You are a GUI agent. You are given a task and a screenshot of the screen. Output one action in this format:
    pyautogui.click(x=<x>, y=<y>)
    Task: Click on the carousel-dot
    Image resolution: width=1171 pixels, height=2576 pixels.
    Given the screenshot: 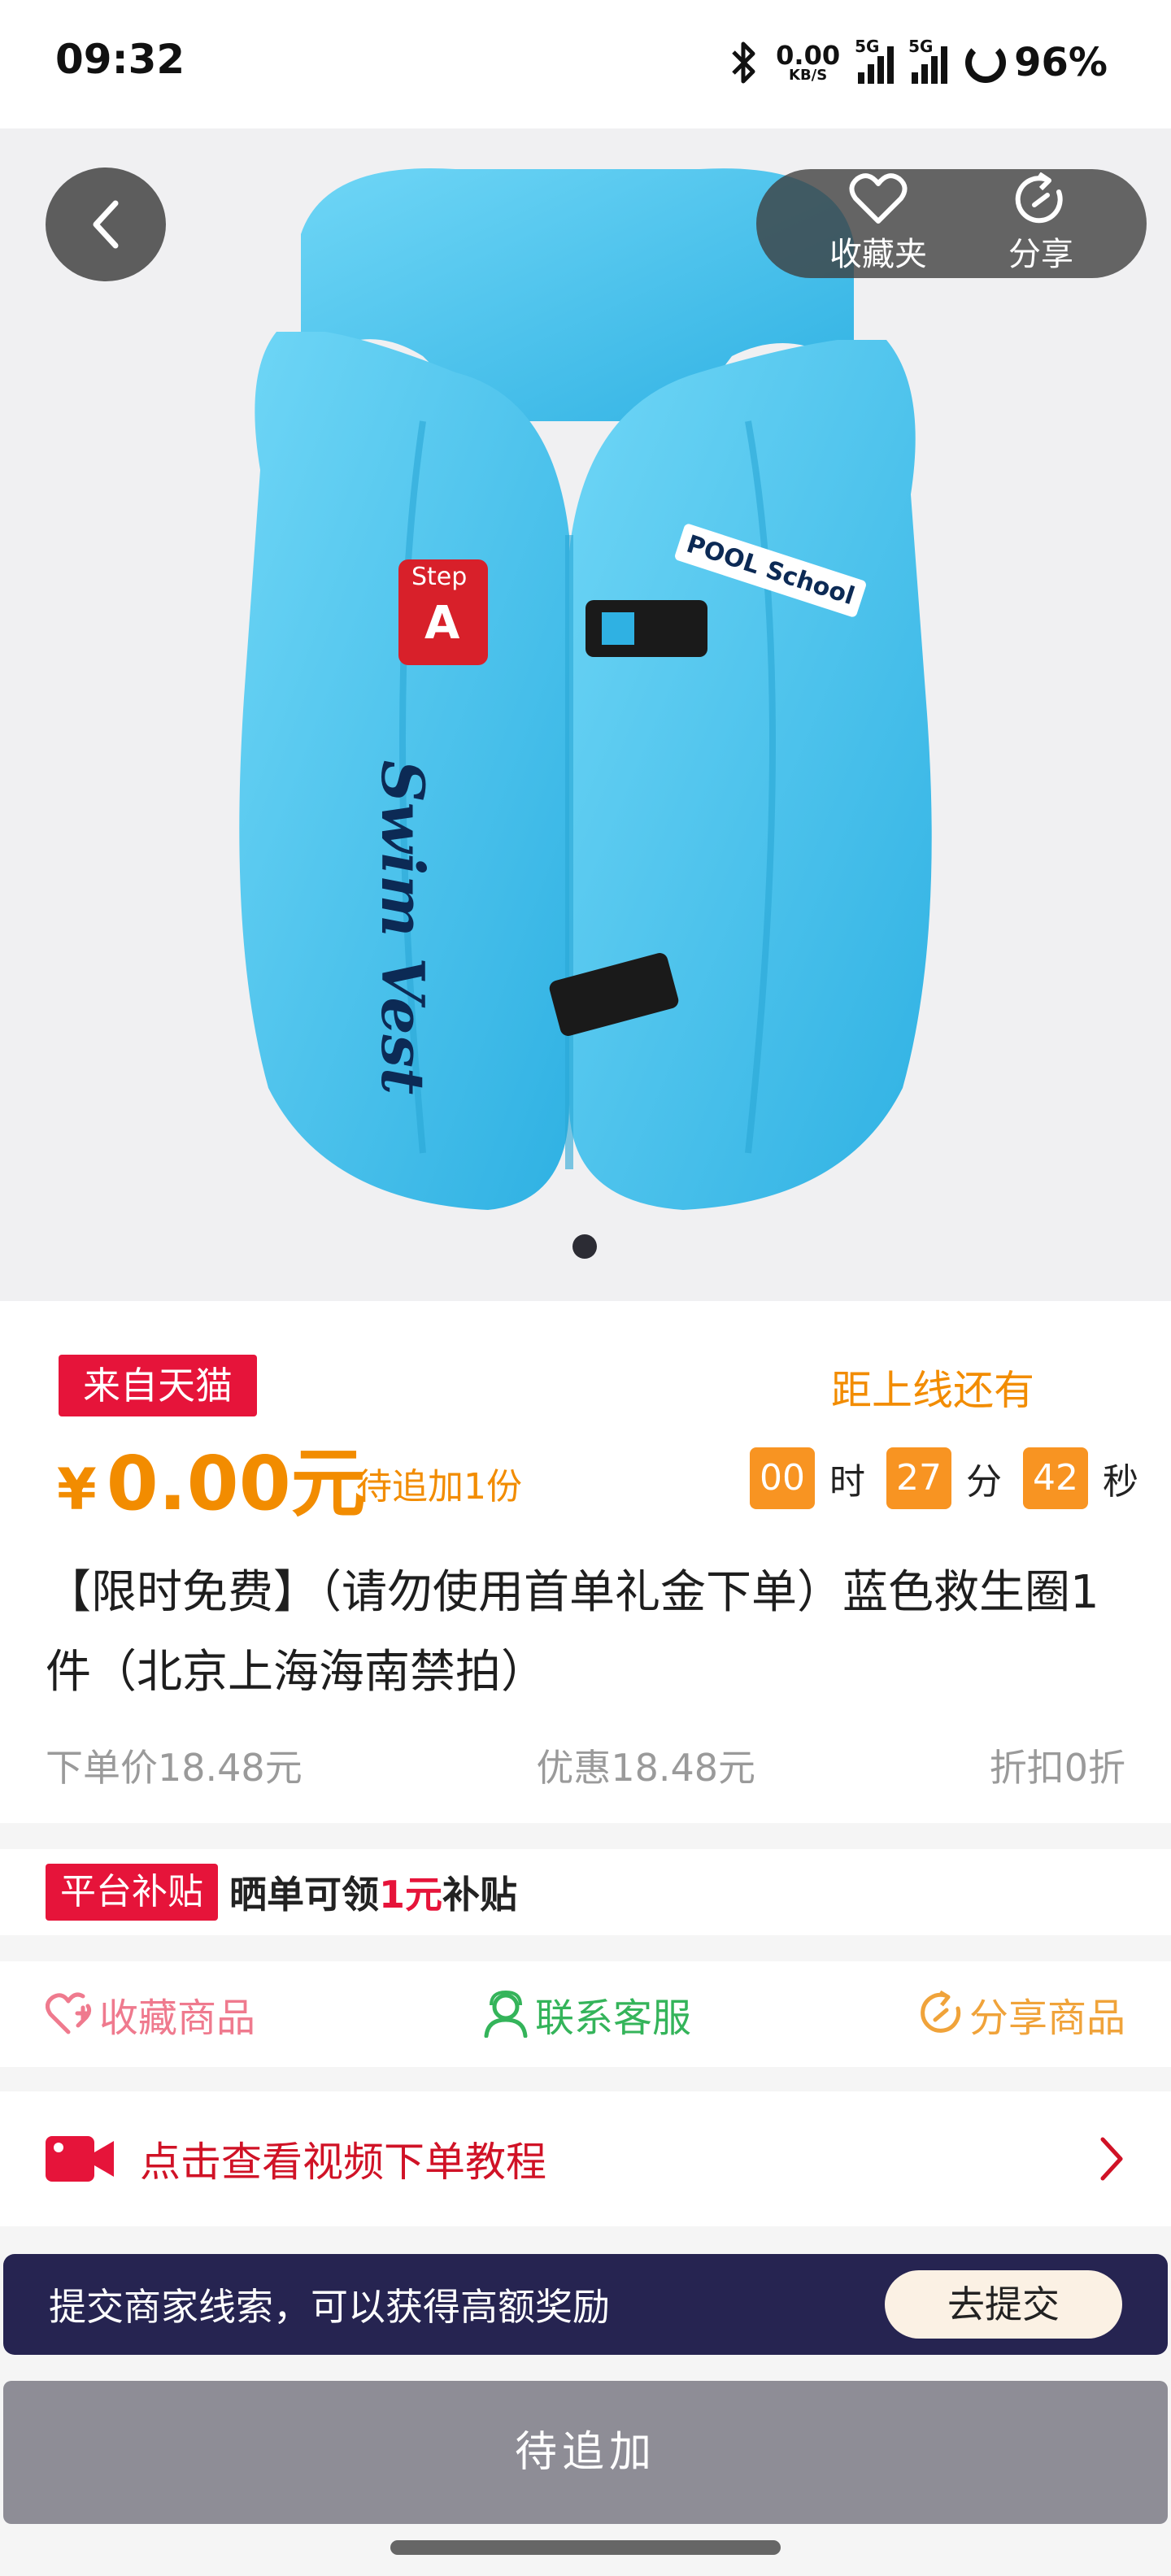 What is the action you would take?
    pyautogui.click(x=584, y=1246)
    